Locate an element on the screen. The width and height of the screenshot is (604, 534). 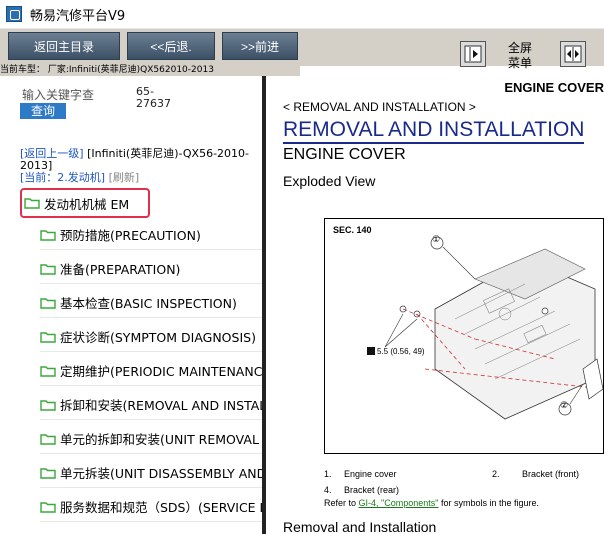
tree-item-label: 单元的拆卸和安装(UNIT REMOVAL AND INSTALLATION) is located at coordinates (161, 439).